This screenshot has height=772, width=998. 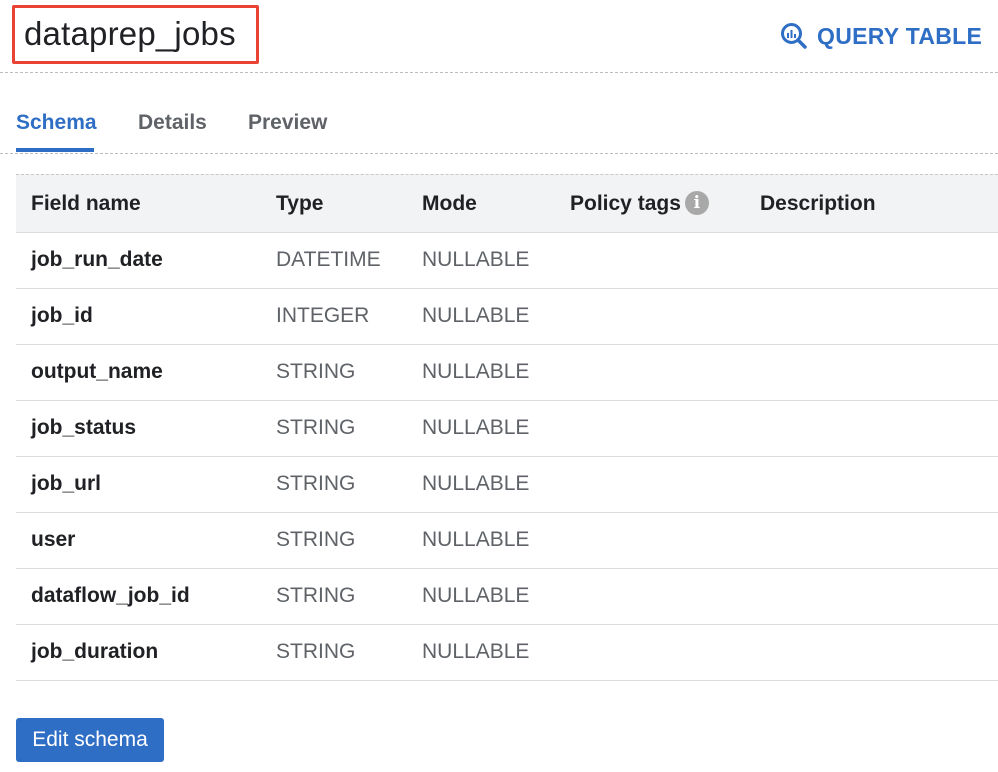 I want to click on column-header-policy-tags: Policy tags i, so click(x=639, y=204).